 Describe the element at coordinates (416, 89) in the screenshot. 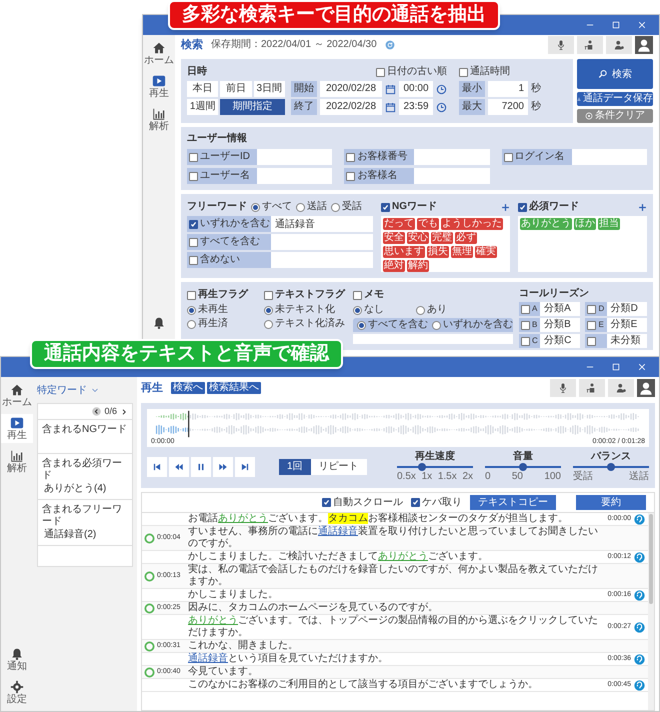

I see `time-field: 00:00` at that location.